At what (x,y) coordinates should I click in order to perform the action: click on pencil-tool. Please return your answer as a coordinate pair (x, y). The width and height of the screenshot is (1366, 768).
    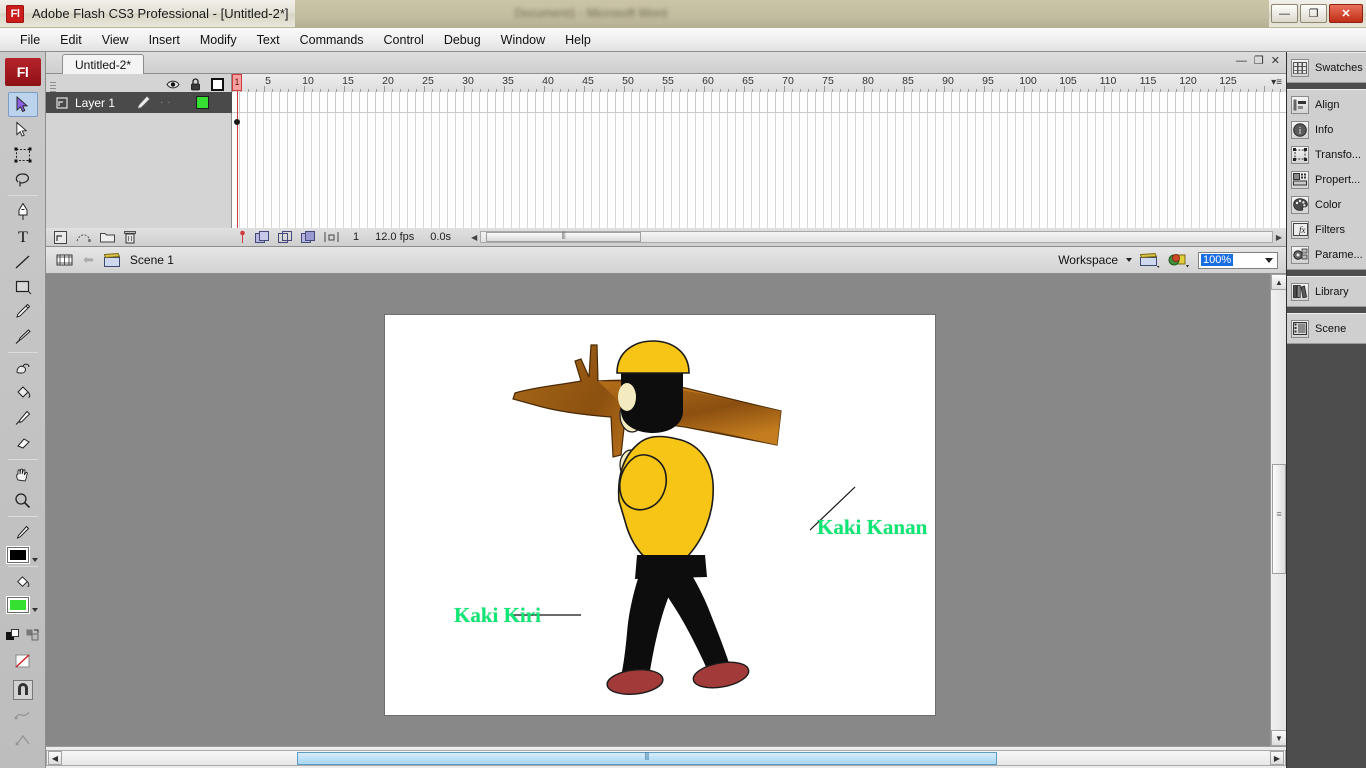
    Looking at the image, I should click on (23, 311).